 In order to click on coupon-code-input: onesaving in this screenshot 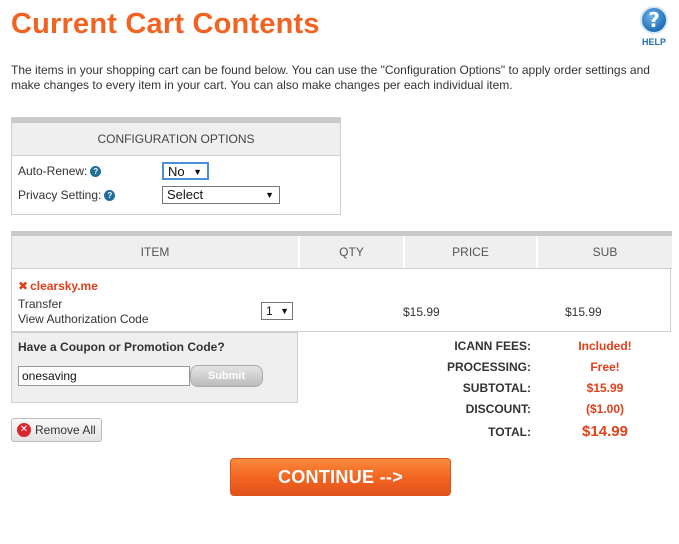, I will do `click(104, 376)`.